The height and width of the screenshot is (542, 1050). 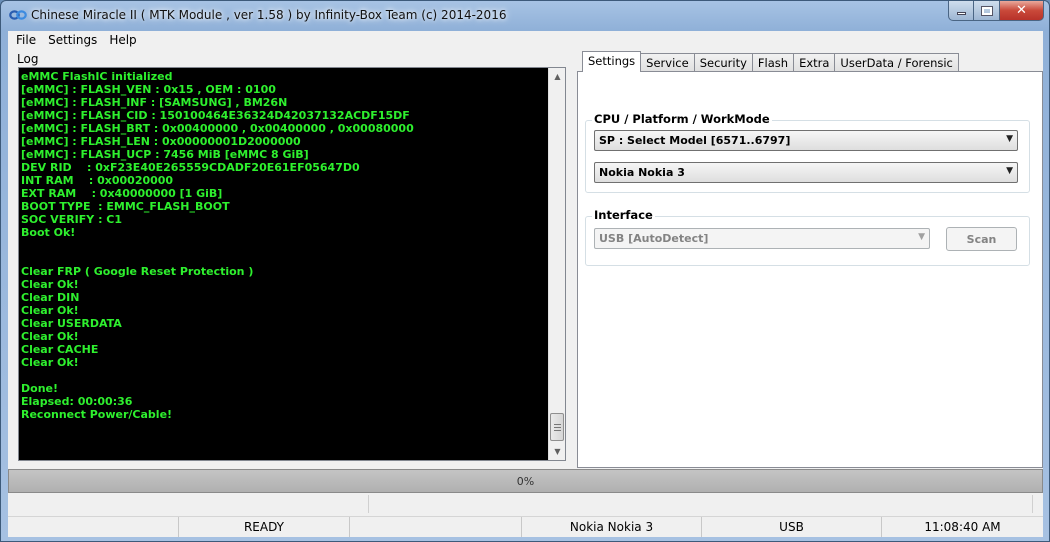 What do you see at coordinates (122, 193) in the screenshot?
I see `log-line: EXT RAM : 0x40000000 [1 GiB]` at bounding box center [122, 193].